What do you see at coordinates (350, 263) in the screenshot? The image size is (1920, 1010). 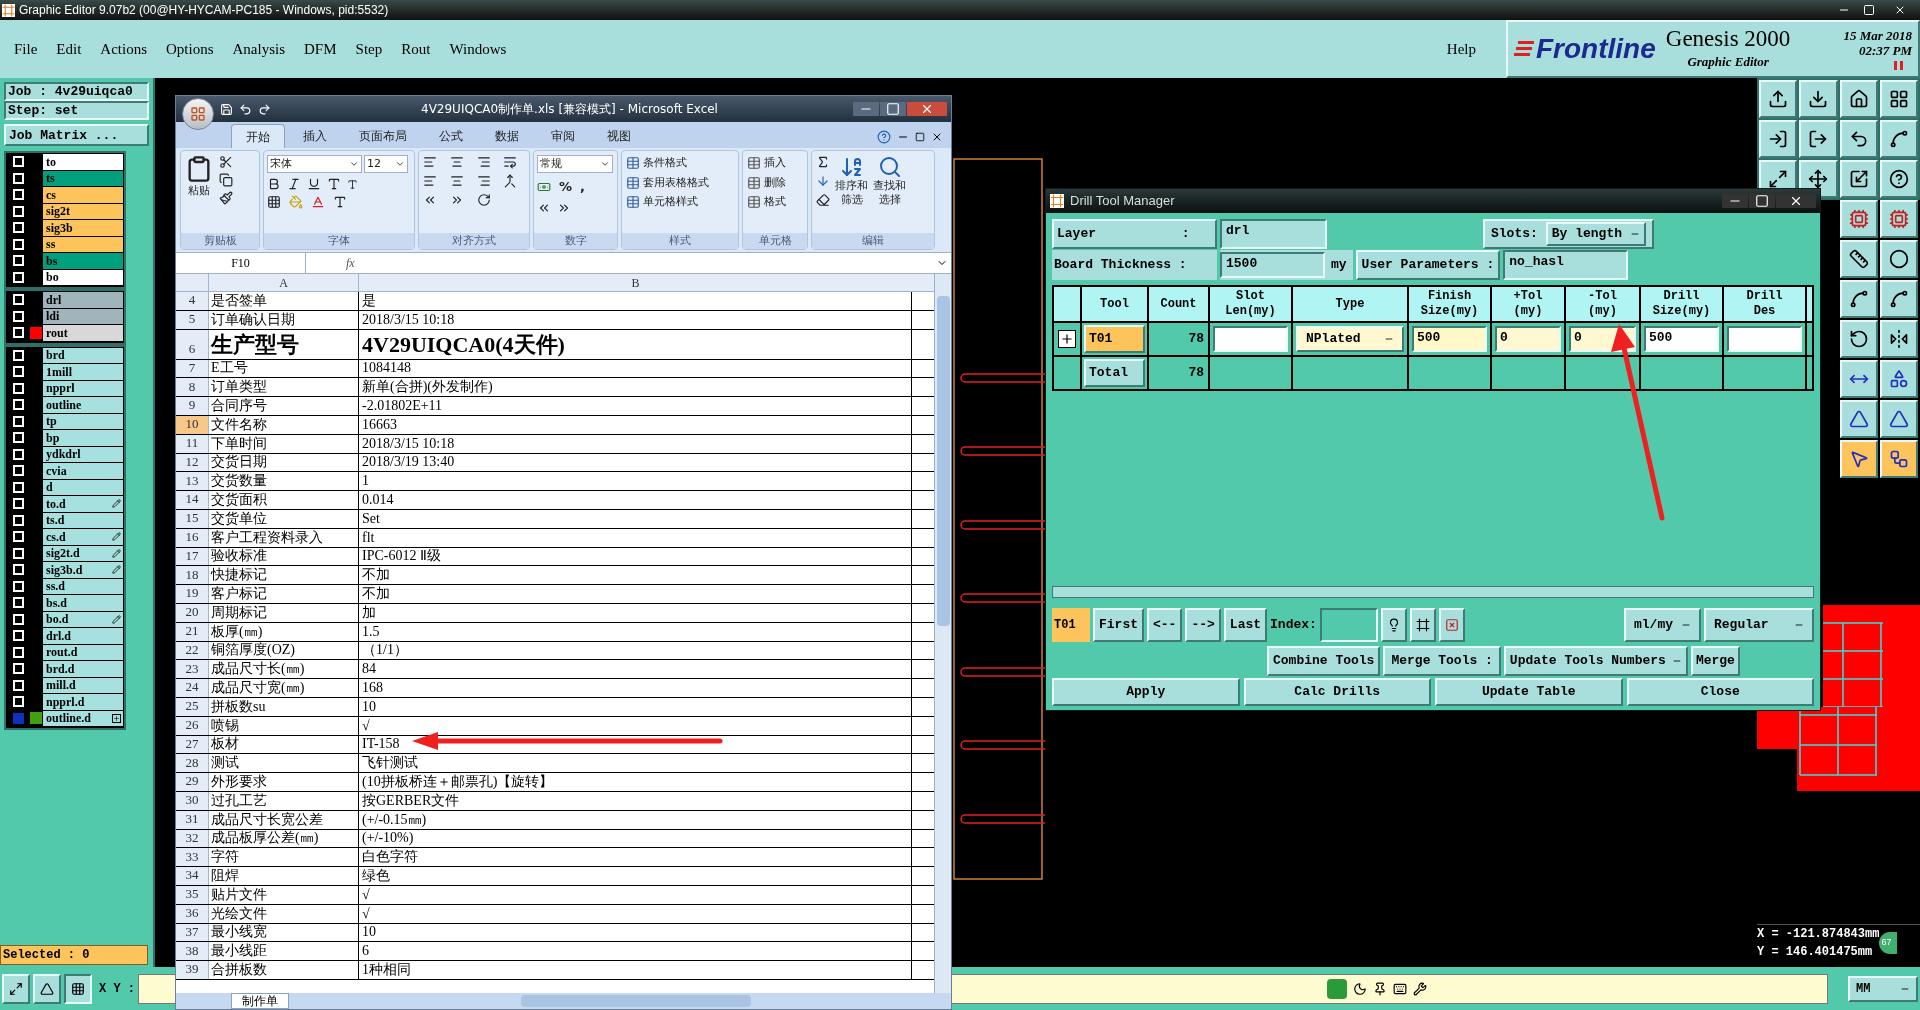 I see `function-label: fx` at bounding box center [350, 263].